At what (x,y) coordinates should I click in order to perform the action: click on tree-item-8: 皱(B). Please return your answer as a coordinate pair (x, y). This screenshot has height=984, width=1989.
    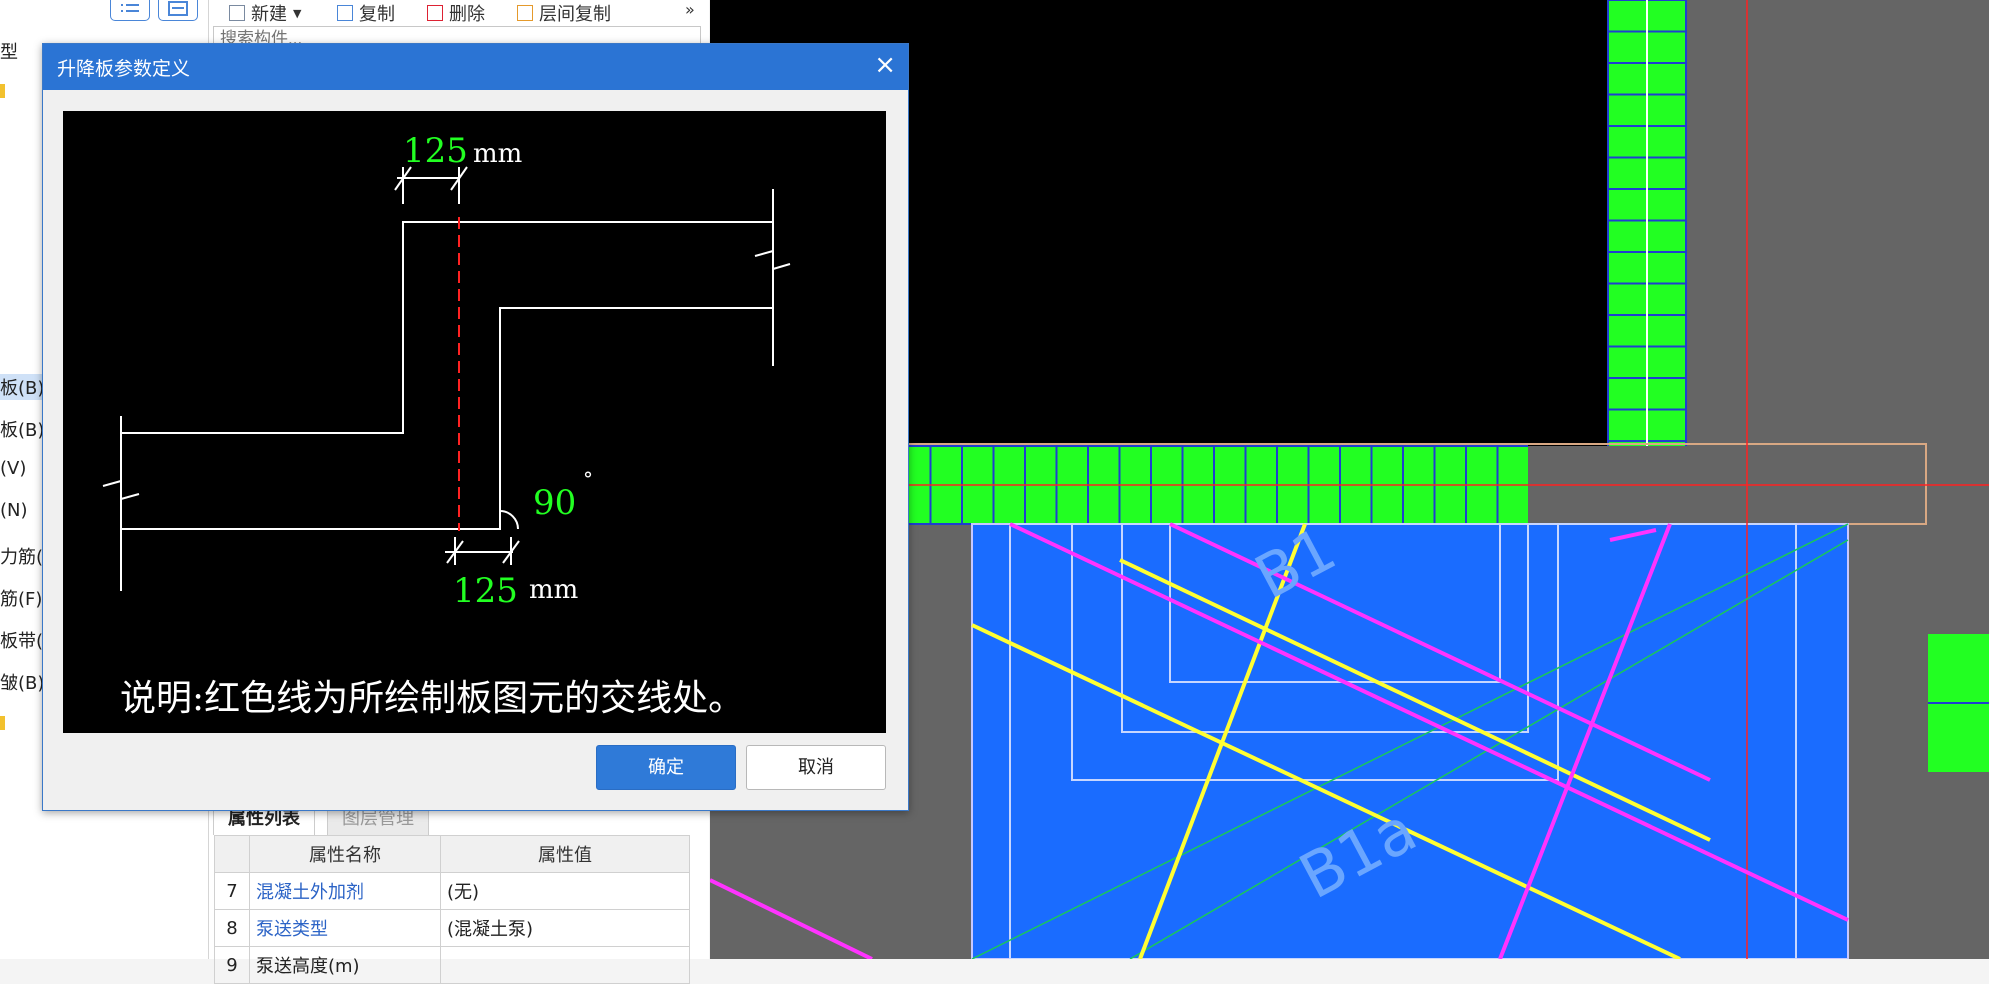
    Looking at the image, I should click on (22, 682).